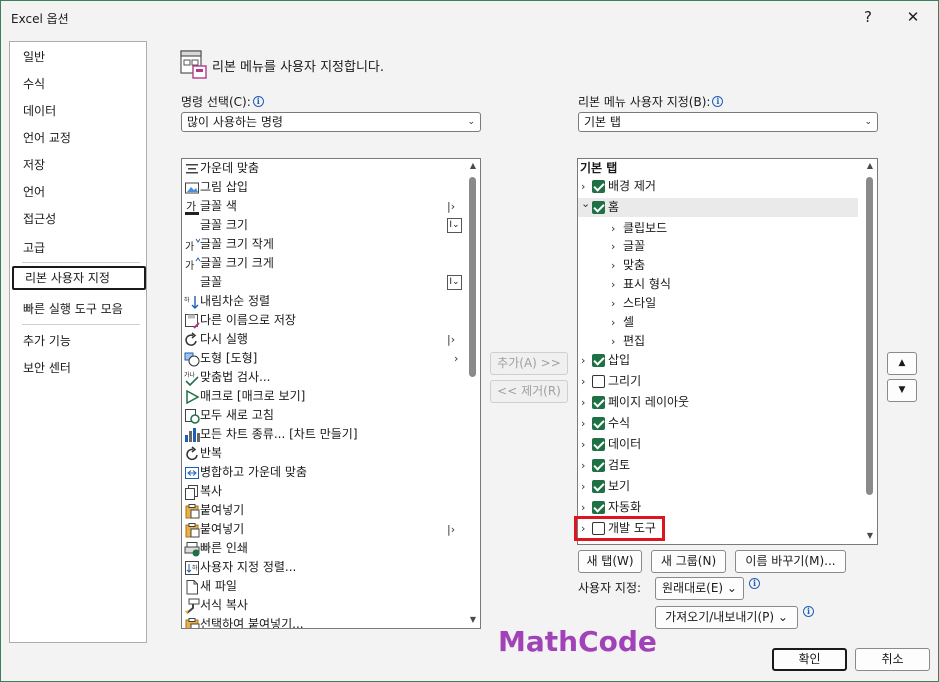 The height and width of the screenshot is (682, 939). I want to click on nav-item-language: 언어, so click(78, 192).